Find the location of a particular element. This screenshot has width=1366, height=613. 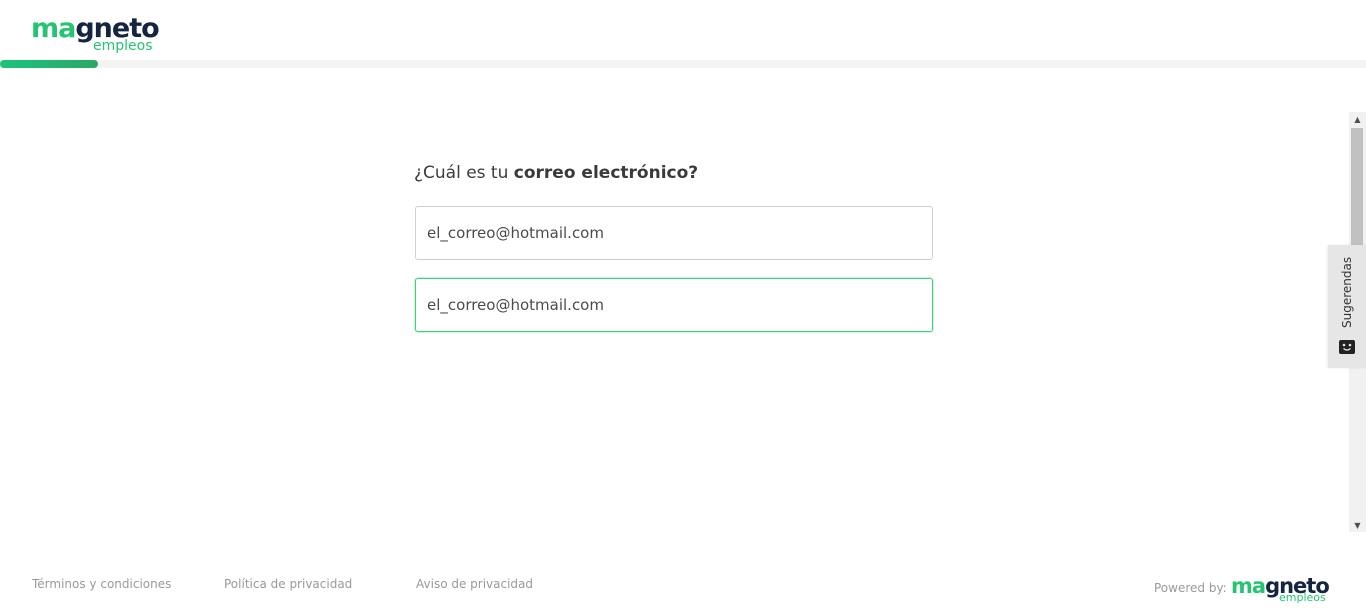

question-title: ¿Cuál es tu correo electrónico? is located at coordinates (556, 173).